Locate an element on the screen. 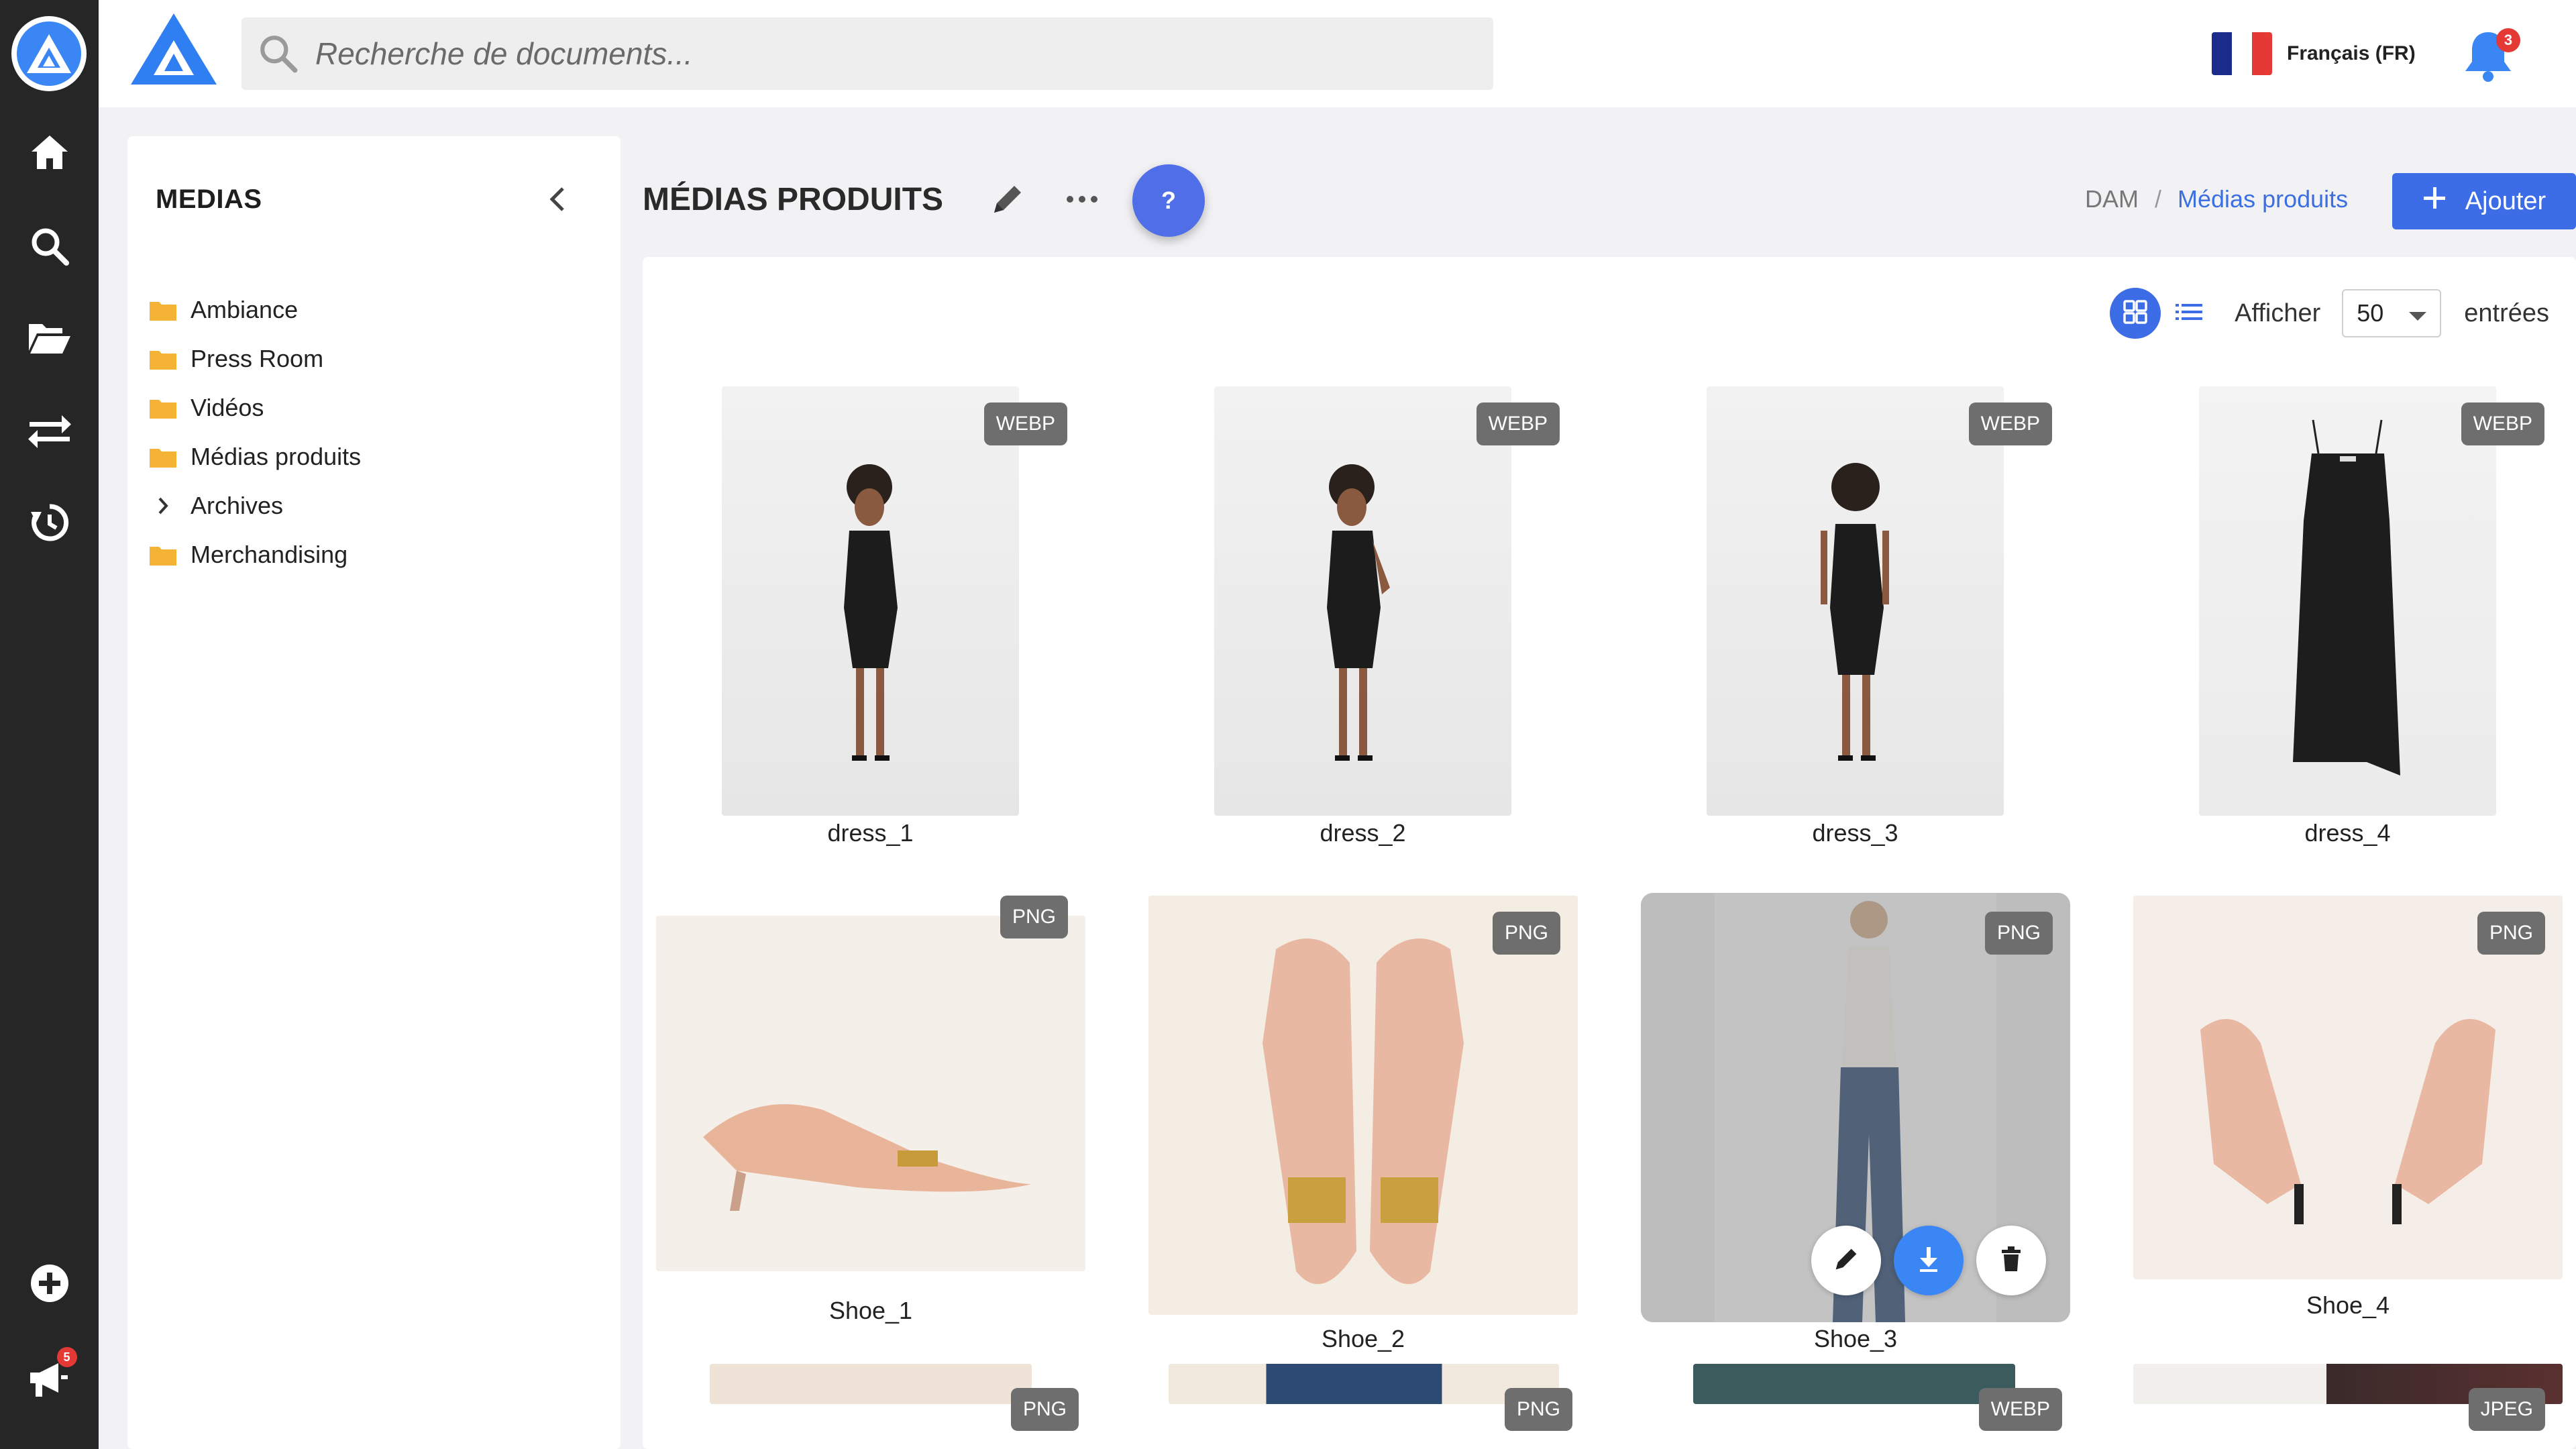  rail-add is located at coordinates (49, 1284).